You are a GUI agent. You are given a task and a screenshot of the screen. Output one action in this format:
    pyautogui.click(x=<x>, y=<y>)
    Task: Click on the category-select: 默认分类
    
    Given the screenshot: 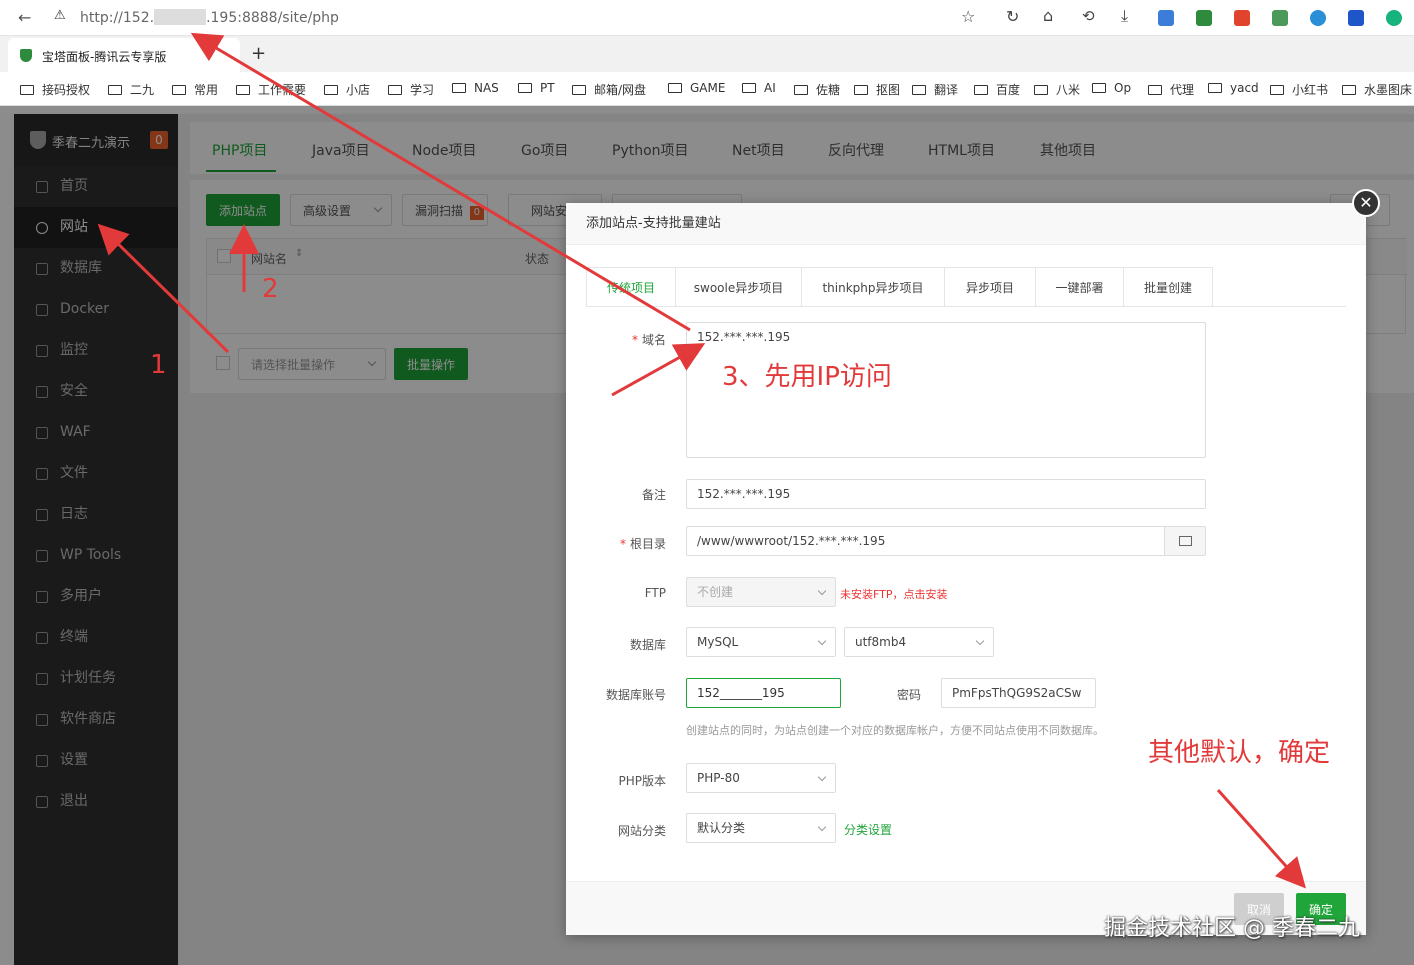 What is the action you would take?
    pyautogui.click(x=761, y=828)
    